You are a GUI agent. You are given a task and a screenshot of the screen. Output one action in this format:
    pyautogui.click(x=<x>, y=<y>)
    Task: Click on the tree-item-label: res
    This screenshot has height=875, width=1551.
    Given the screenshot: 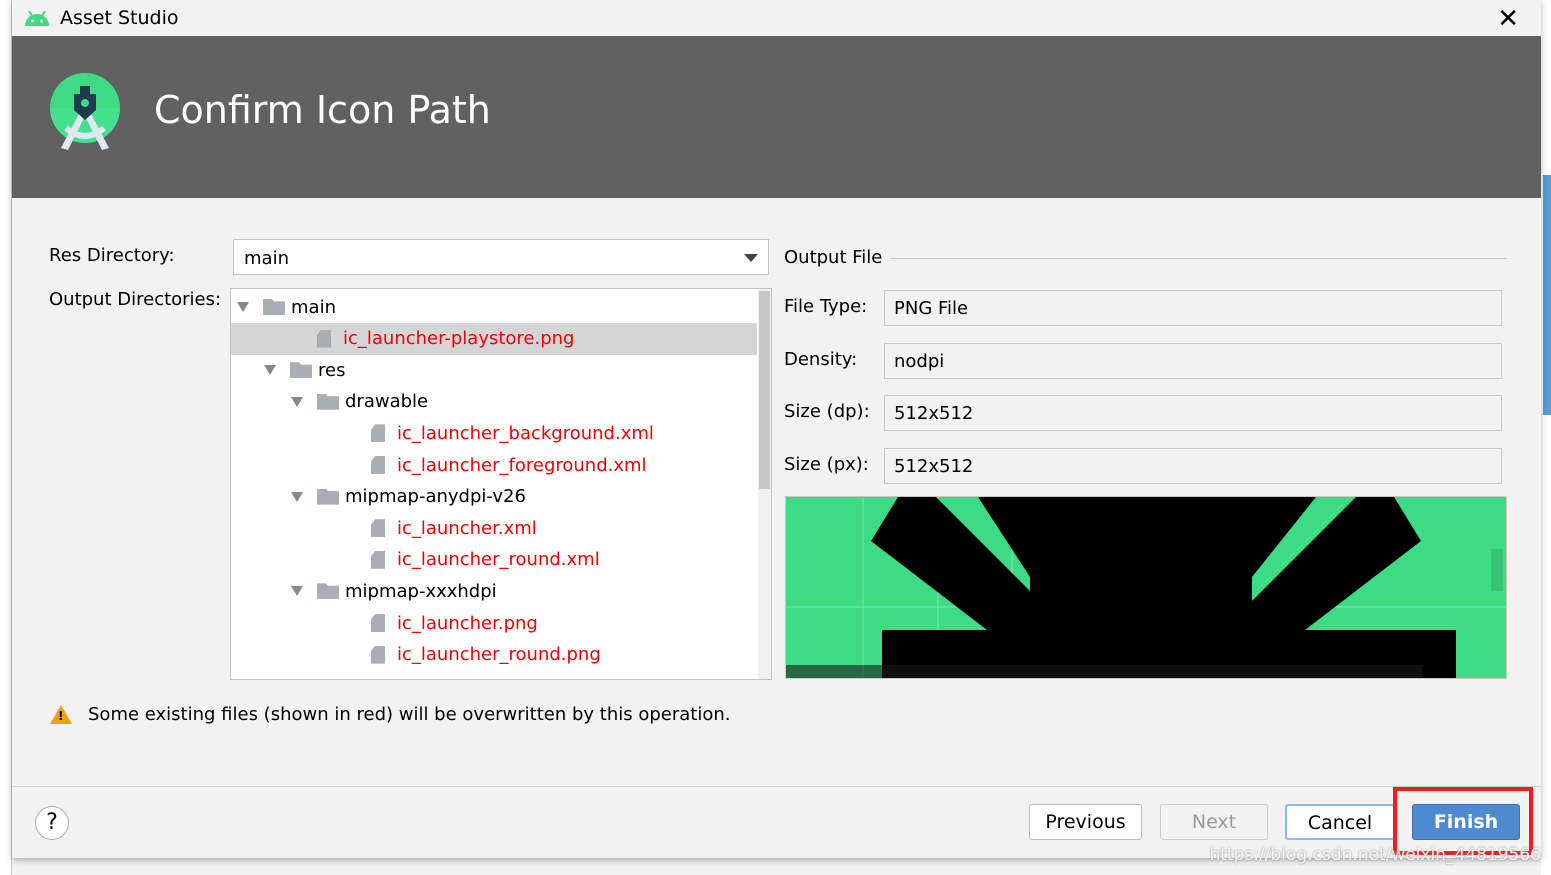 What is the action you would take?
    pyautogui.click(x=332, y=370)
    